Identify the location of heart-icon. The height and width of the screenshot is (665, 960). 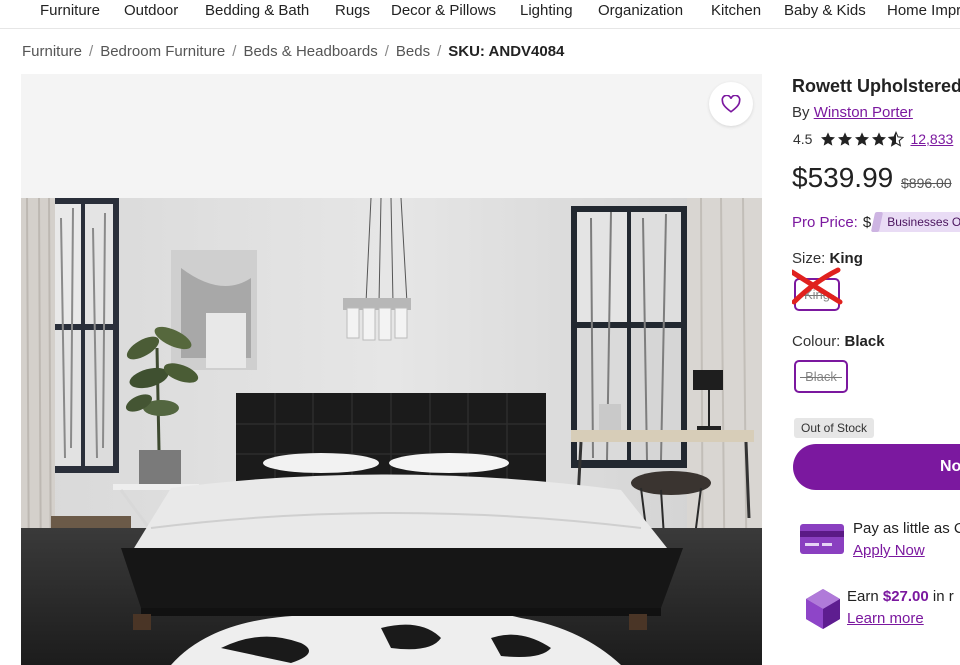
(731, 104).